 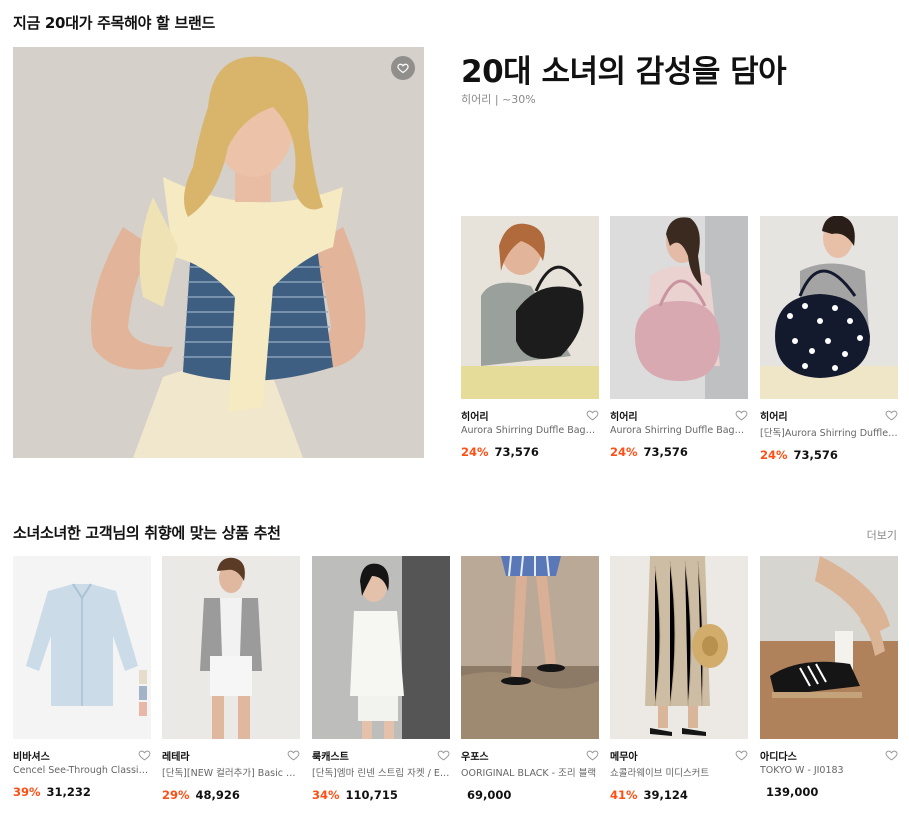 What do you see at coordinates (530, 430) in the screenshot?
I see `product-name: Aurora Shirring Duffle Bag_Black` at bounding box center [530, 430].